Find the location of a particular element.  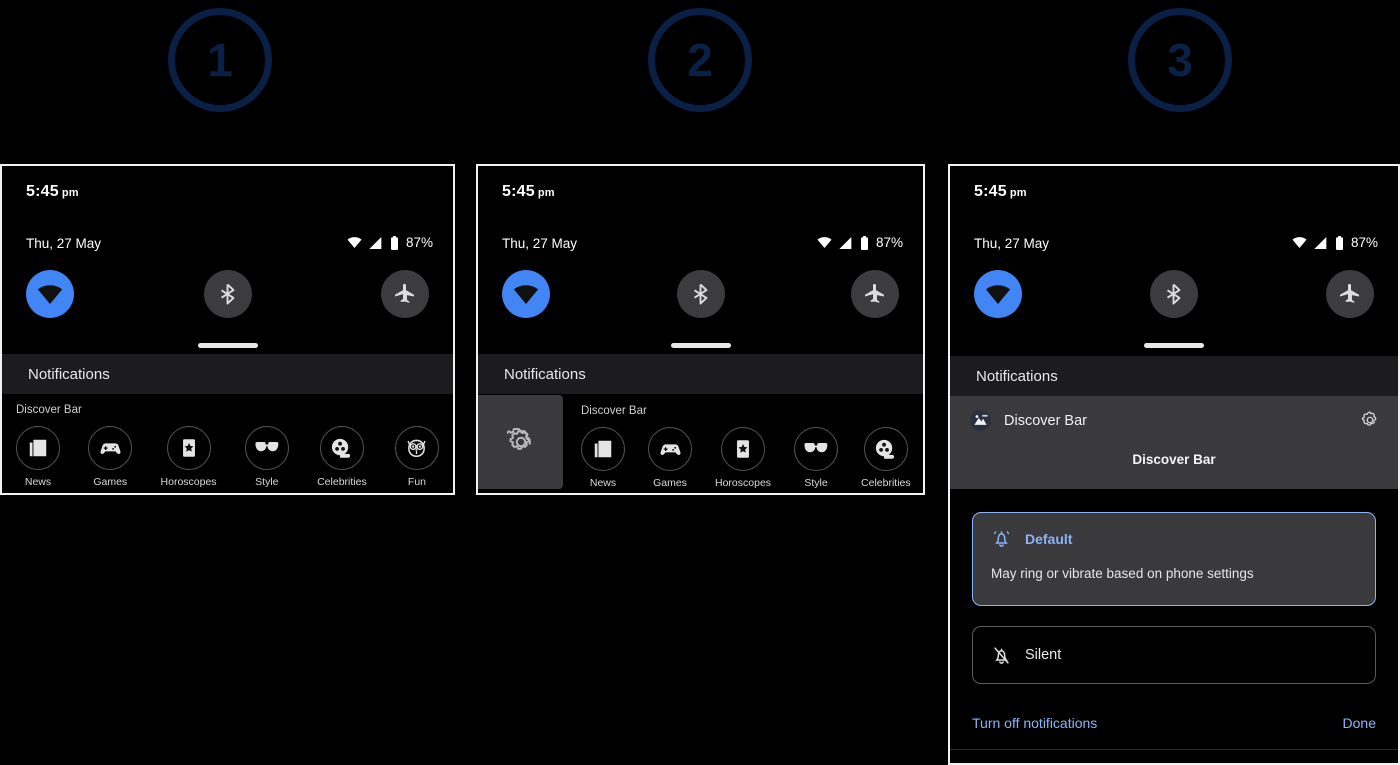

turn-off-notifications-button: Turn off notifications is located at coordinates (1034, 723).